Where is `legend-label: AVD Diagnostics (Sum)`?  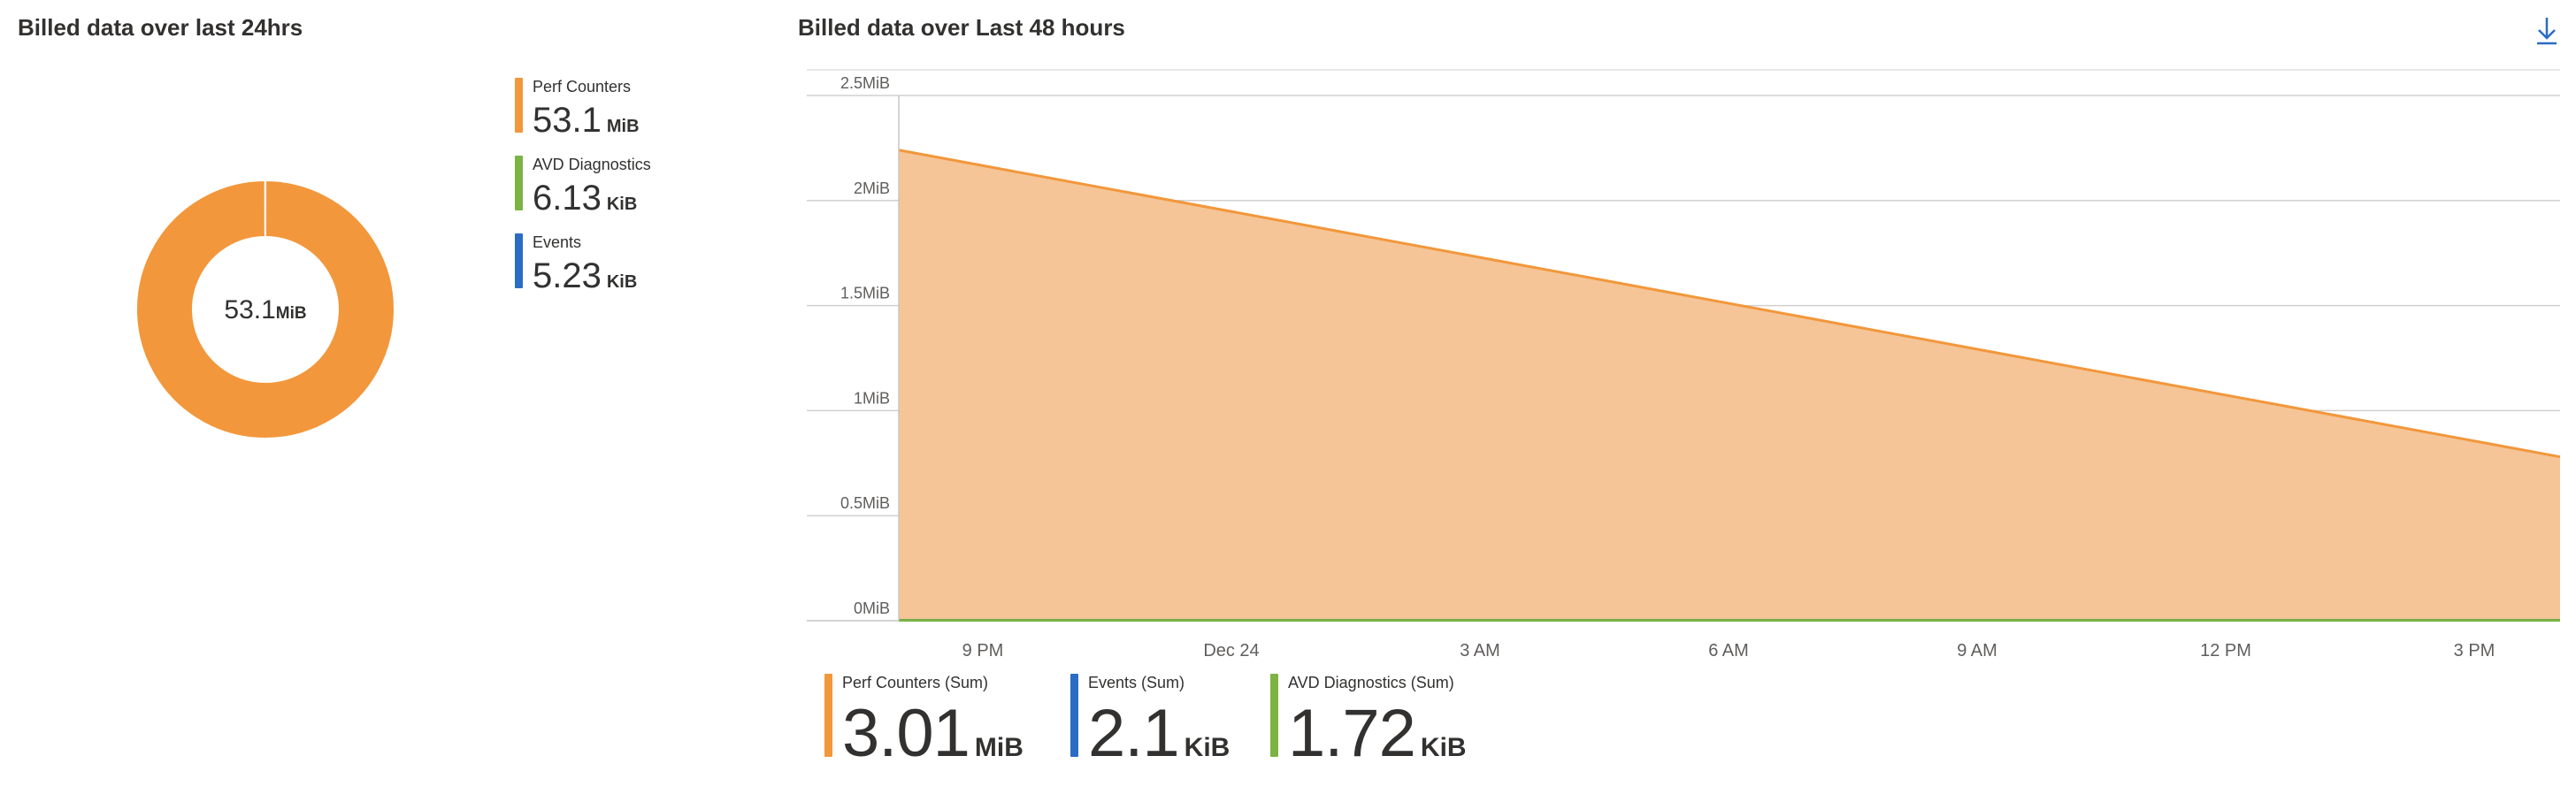 legend-label: AVD Diagnostics (Sum) is located at coordinates (1371, 682).